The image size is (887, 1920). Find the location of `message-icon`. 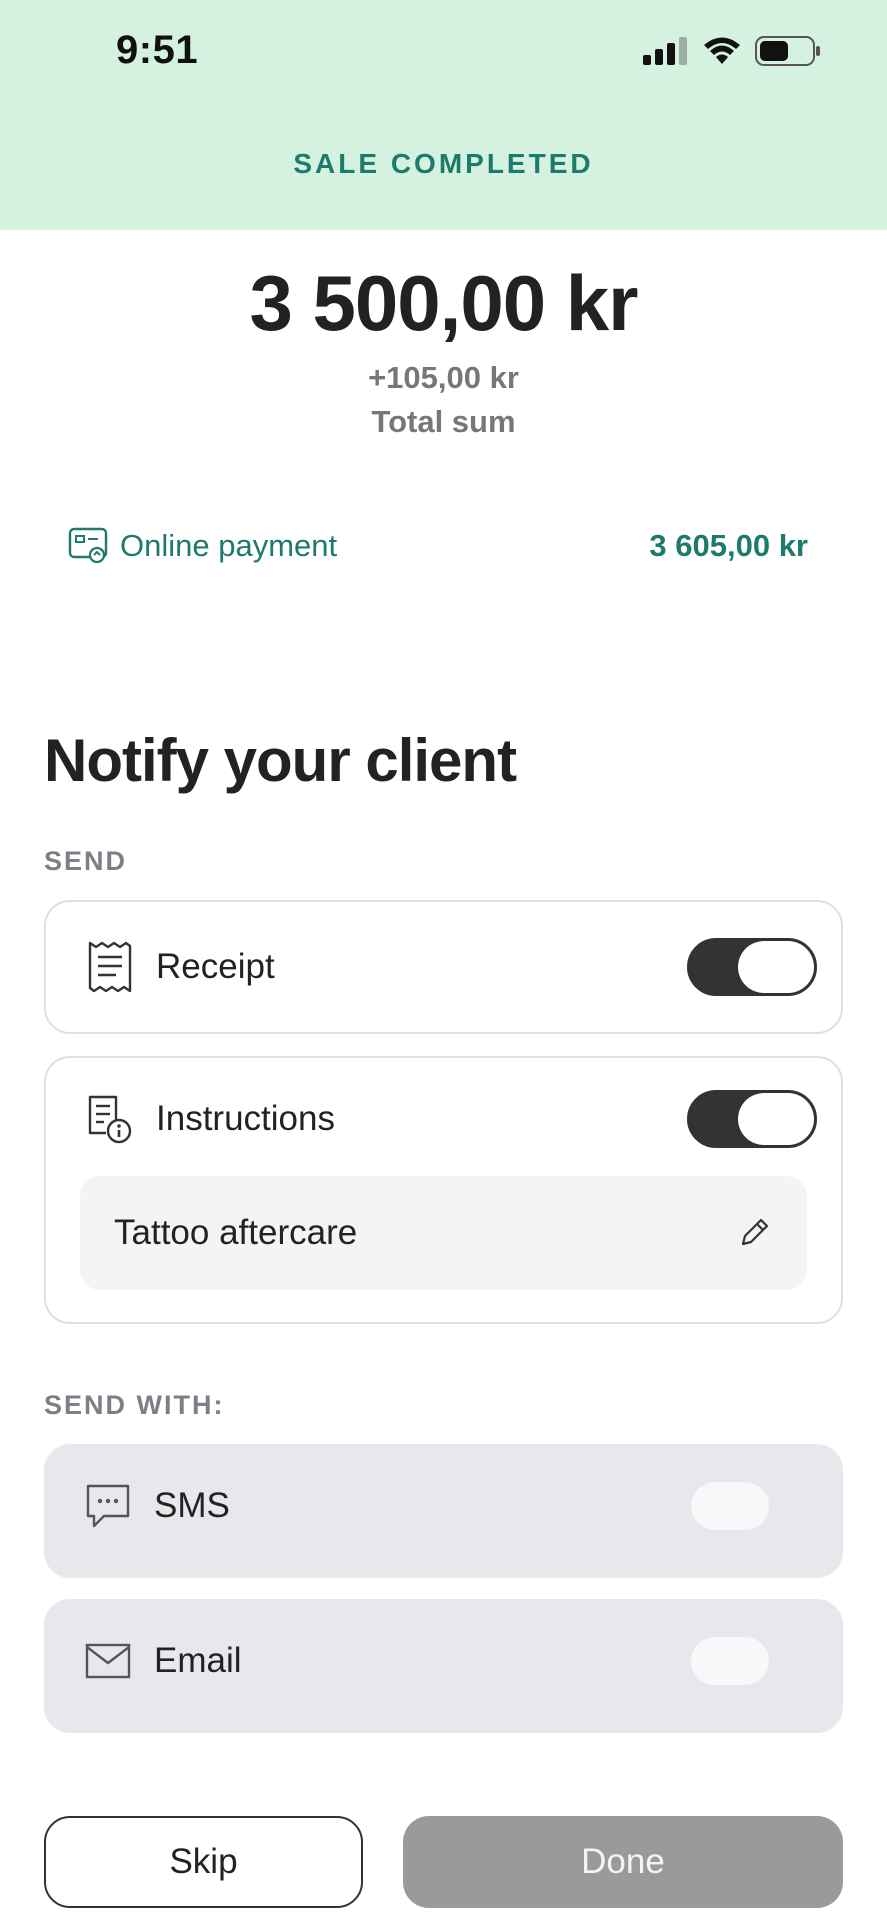

message-icon is located at coordinates (108, 1506).